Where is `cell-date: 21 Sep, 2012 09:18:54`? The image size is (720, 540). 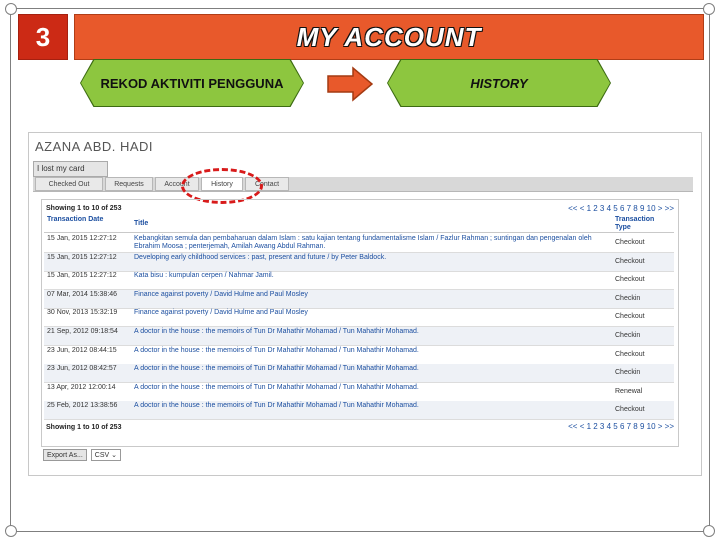
cell-date: 21 Sep, 2012 09:18:54 is located at coordinates (82, 331).